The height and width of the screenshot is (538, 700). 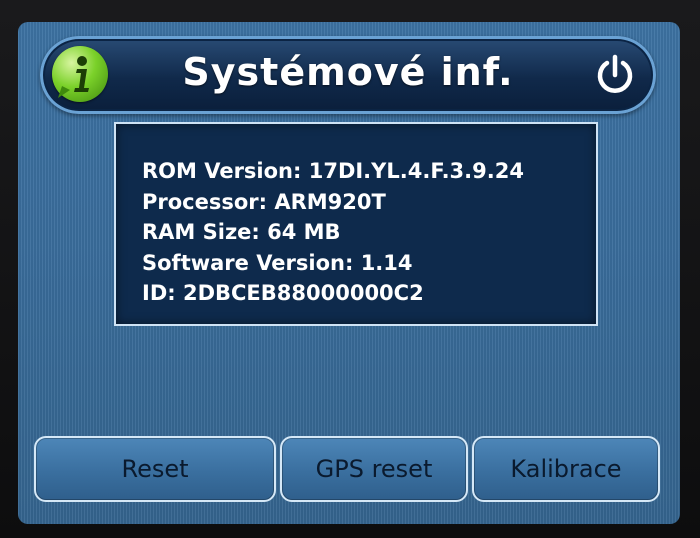 I want to click on title-bar: Systémové inf., so click(x=348, y=75).